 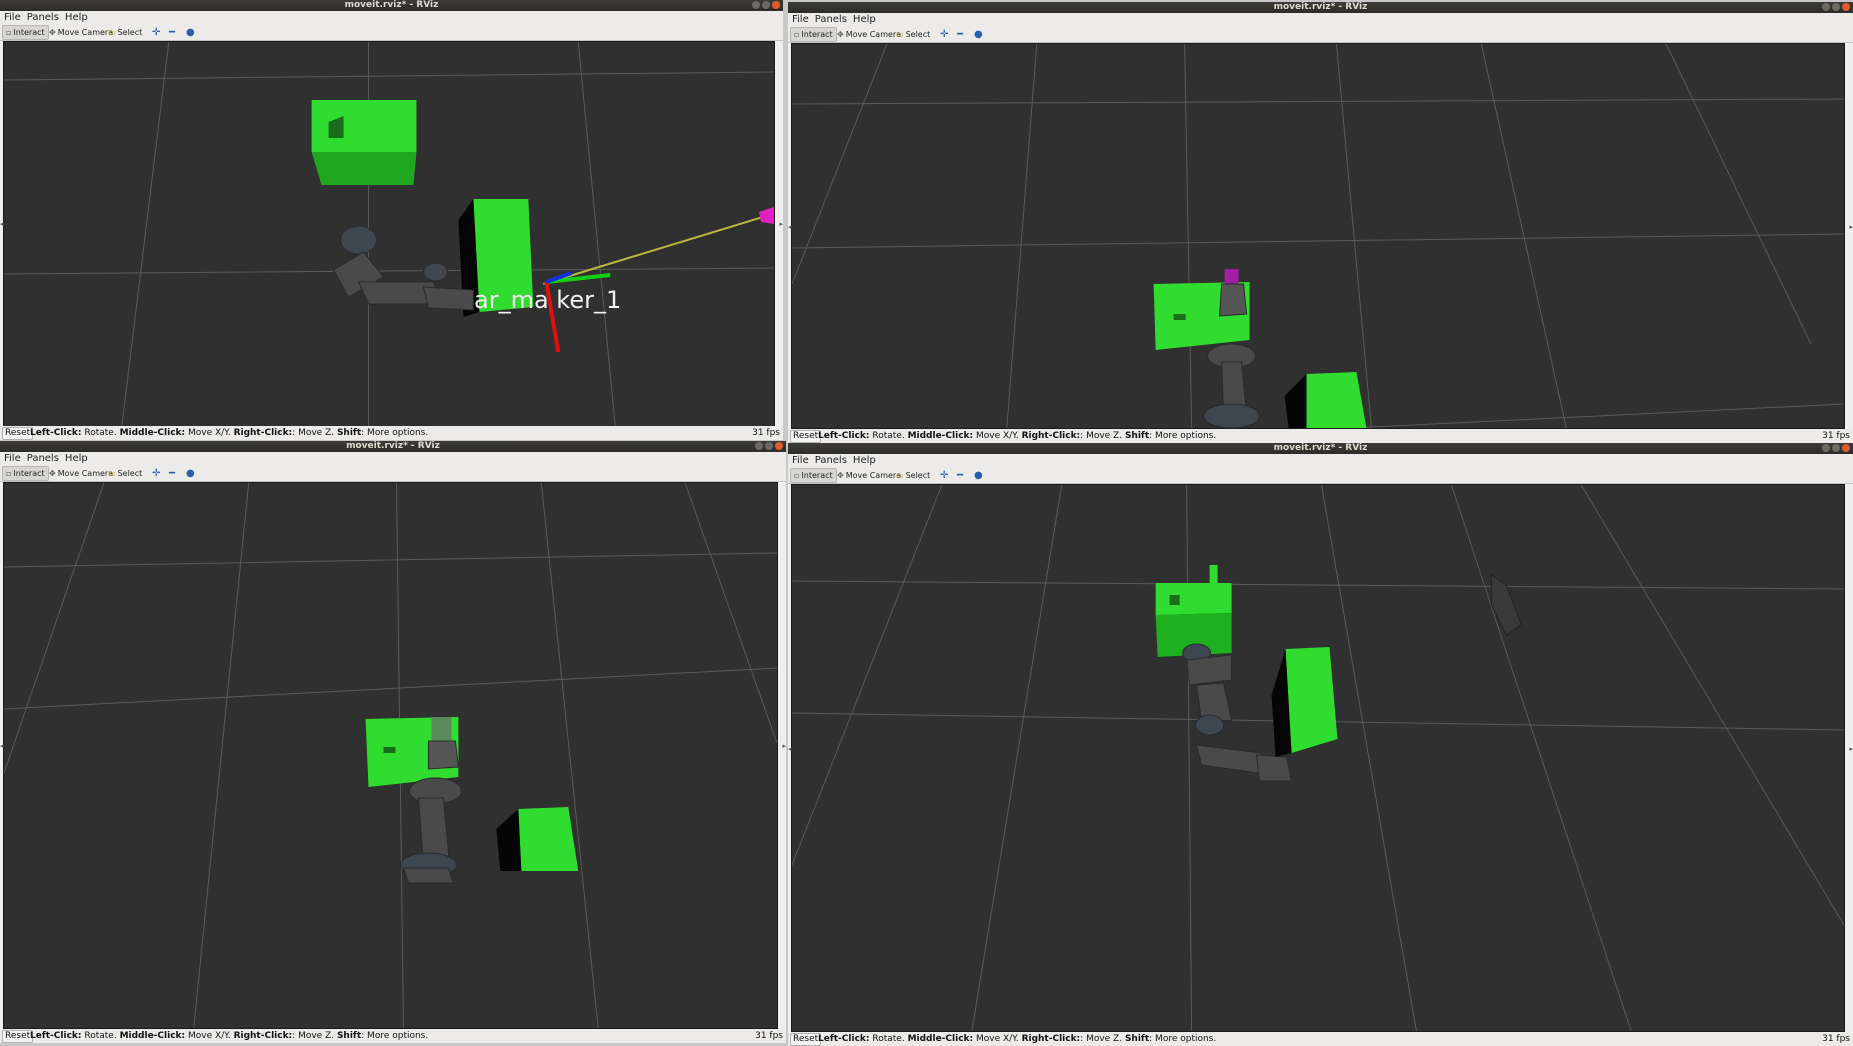 What do you see at coordinates (1325, 400) in the screenshot?
I see `green-box-far` at bounding box center [1325, 400].